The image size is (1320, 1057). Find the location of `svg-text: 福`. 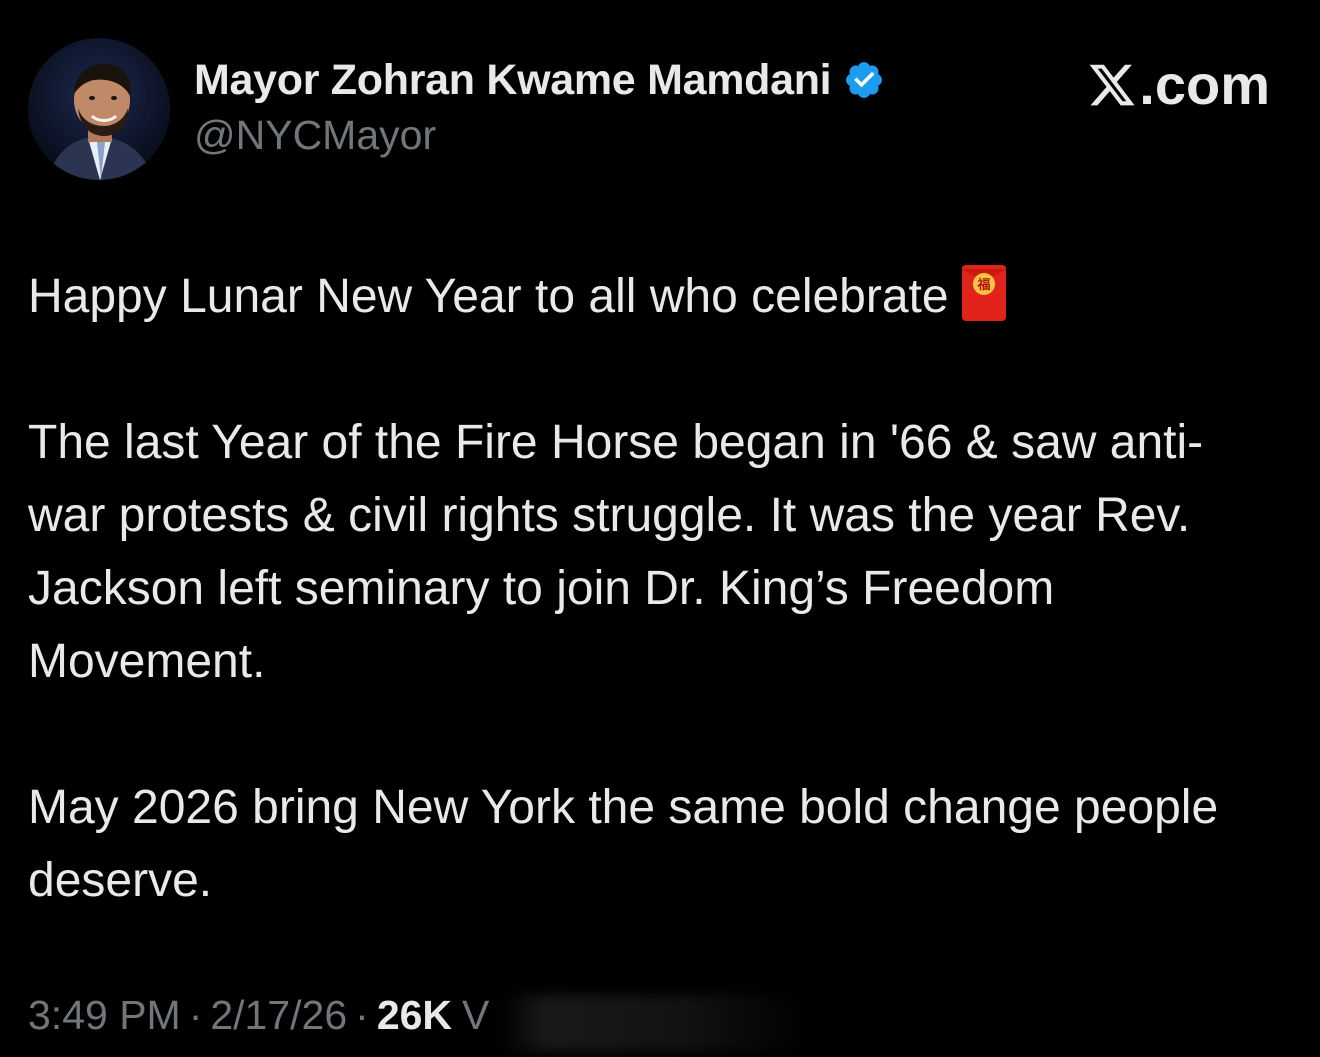

svg-text: 福 is located at coordinates (983, 285).